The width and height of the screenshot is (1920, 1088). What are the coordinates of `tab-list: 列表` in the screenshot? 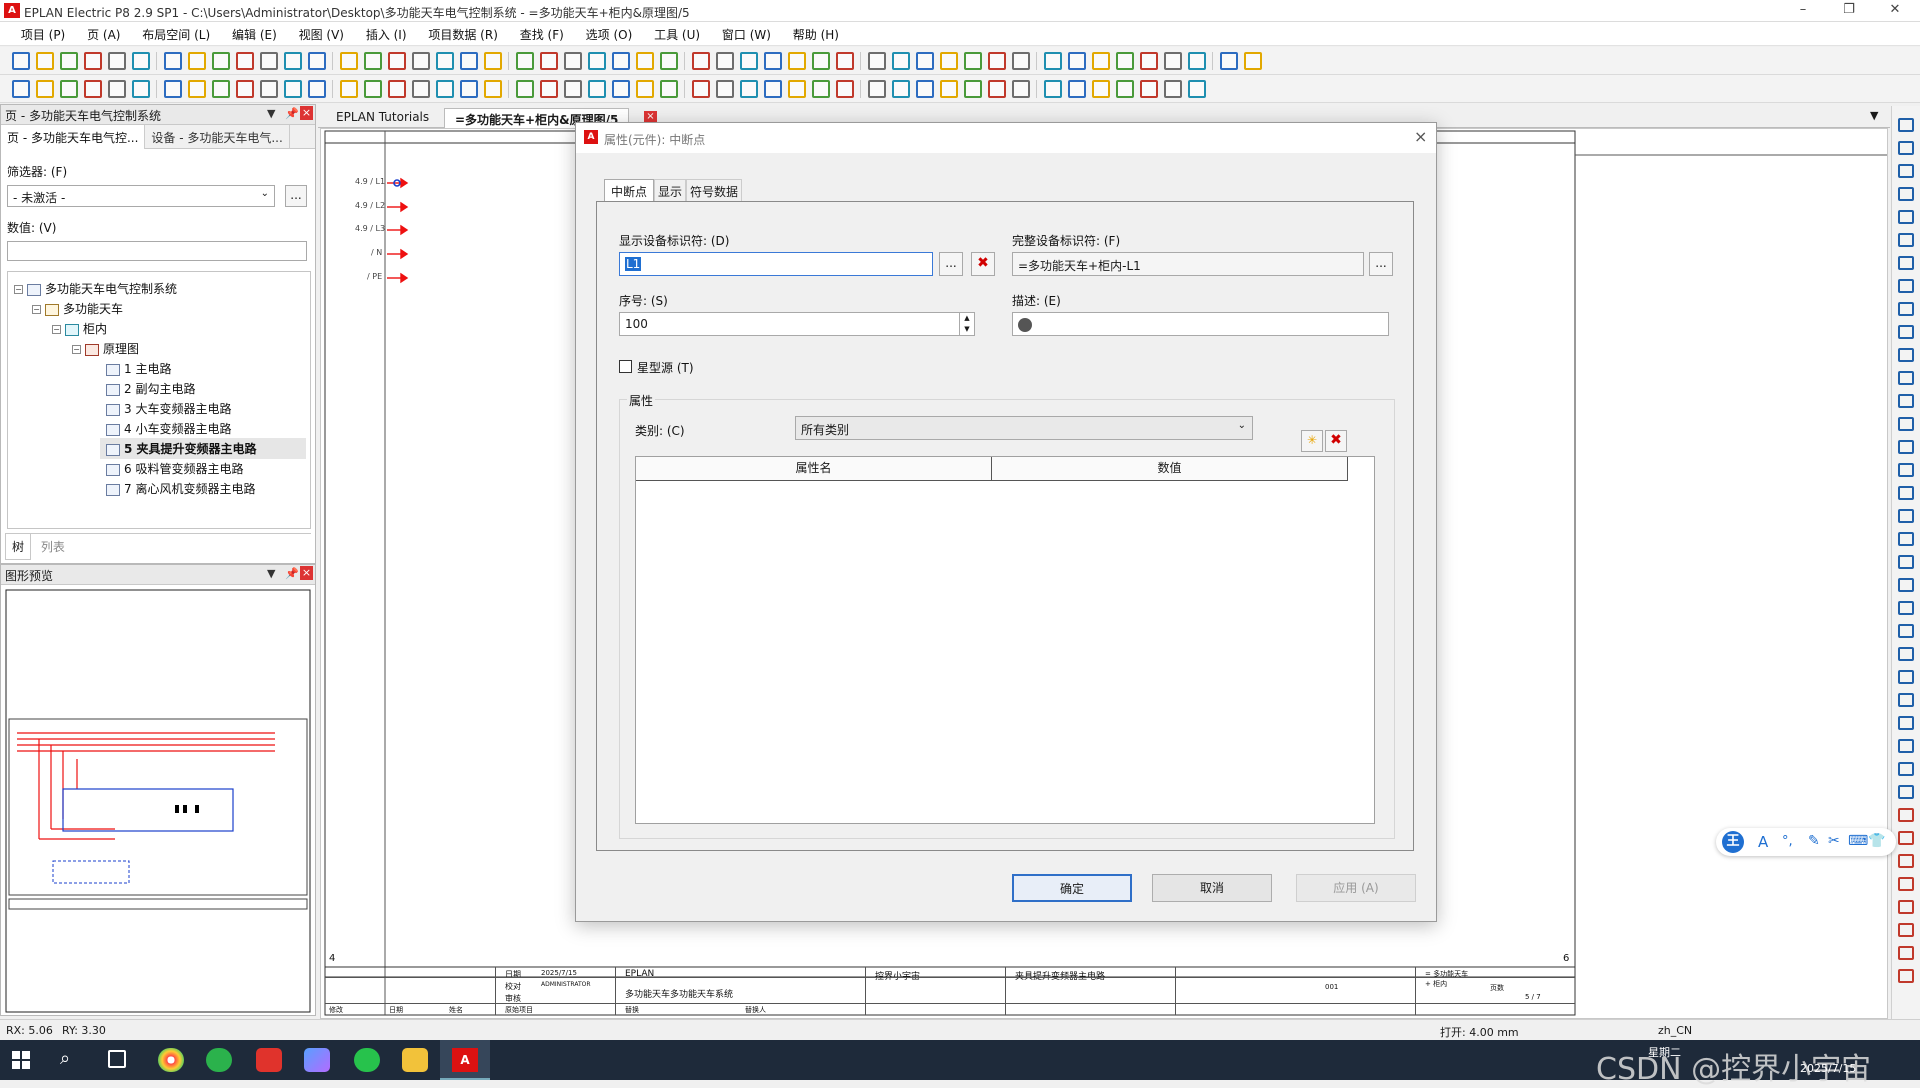 It's located at (53, 546).